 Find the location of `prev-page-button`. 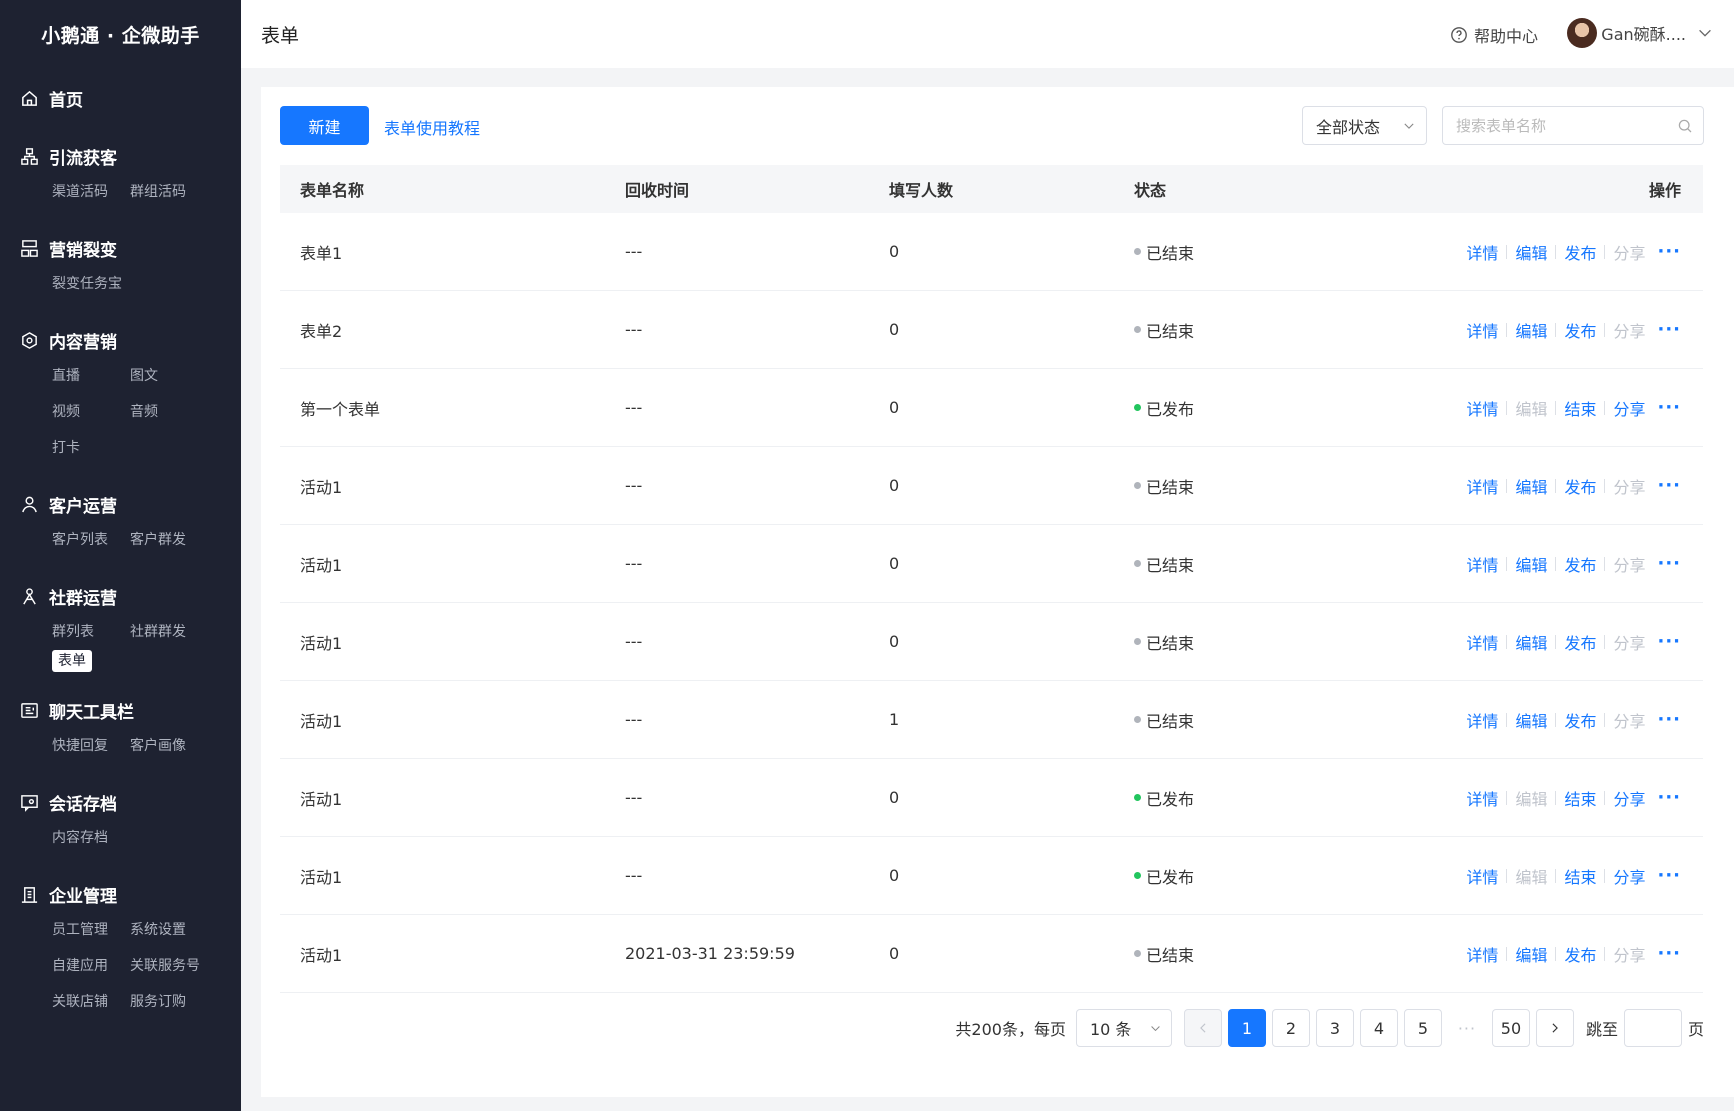

prev-page-button is located at coordinates (1202, 1028).